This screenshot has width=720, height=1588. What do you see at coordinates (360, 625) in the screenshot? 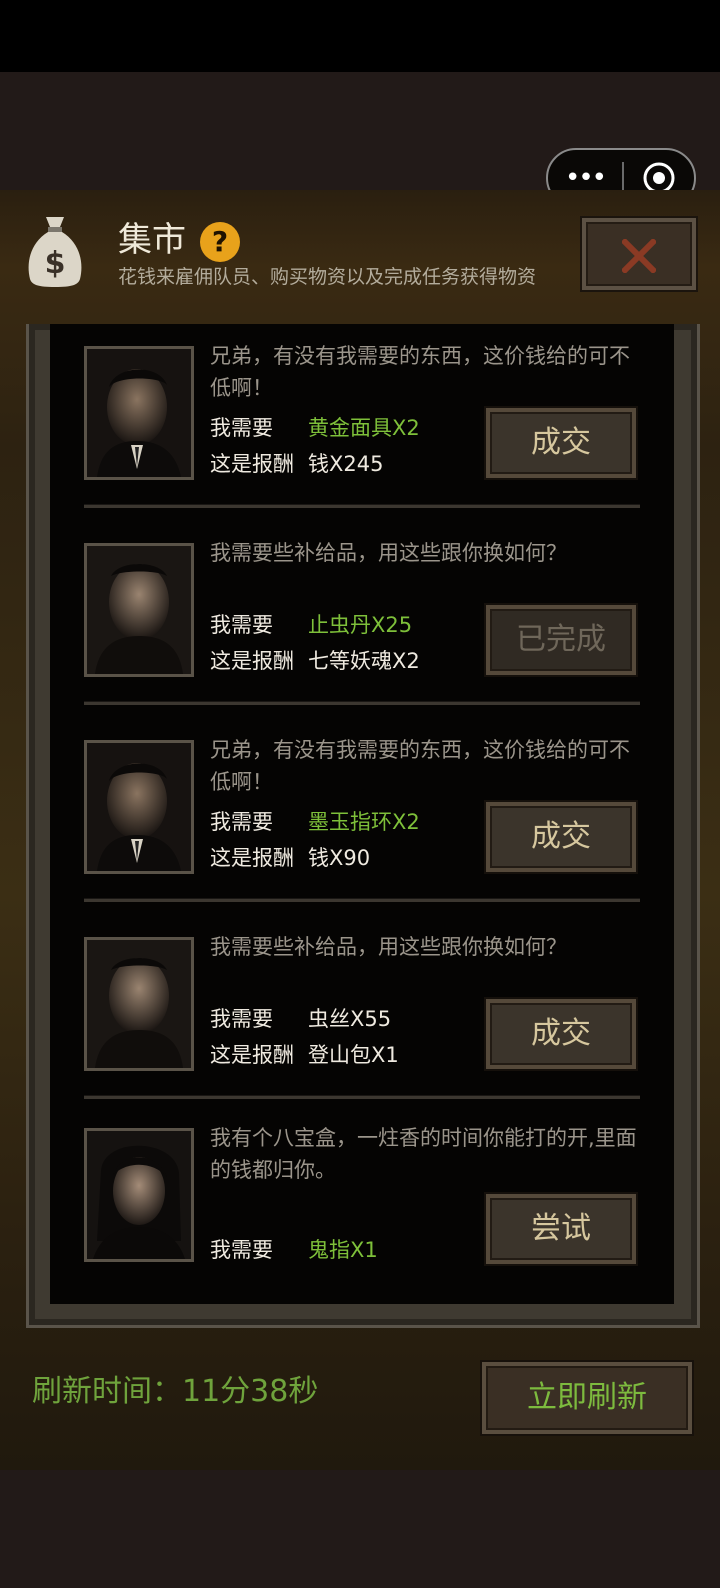
I see `need-value: 止虫丹X25` at bounding box center [360, 625].